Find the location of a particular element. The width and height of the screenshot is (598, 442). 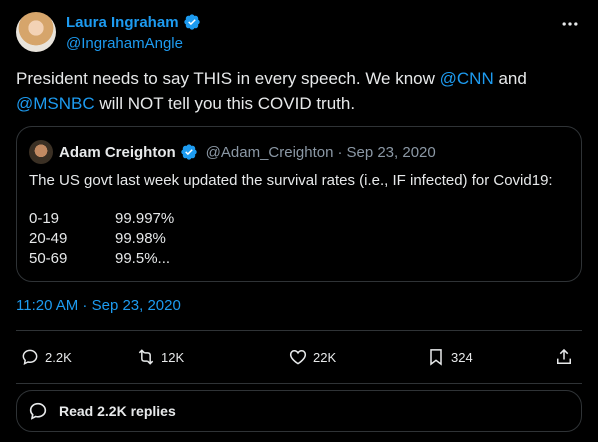

quoted-verified-badge-icon is located at coordinates (189, 152).